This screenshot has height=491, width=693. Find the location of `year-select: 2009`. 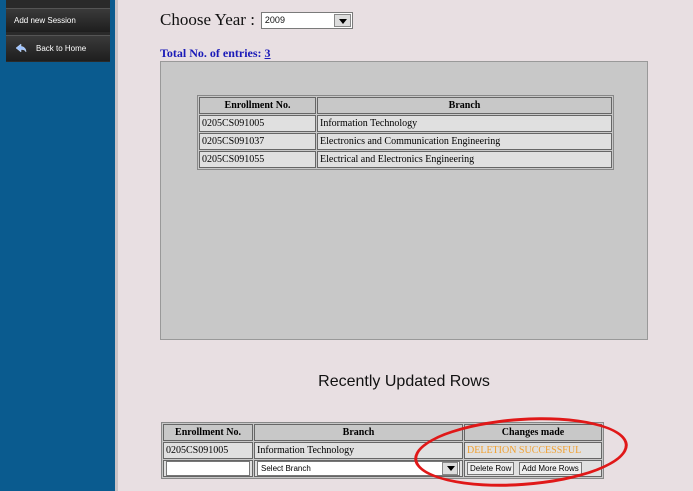

year-select: 2009 is located at coordinates (306, 20).